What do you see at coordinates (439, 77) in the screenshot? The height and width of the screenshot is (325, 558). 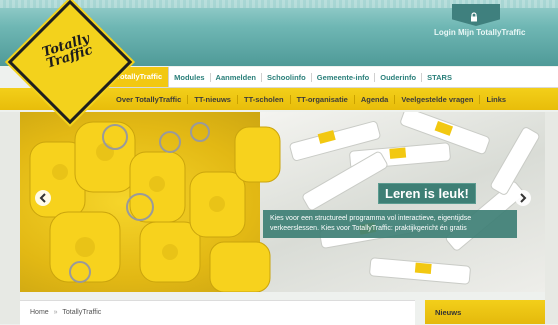 I see `main-nav-item-stars: STARS` at bounding box center [439, 77].